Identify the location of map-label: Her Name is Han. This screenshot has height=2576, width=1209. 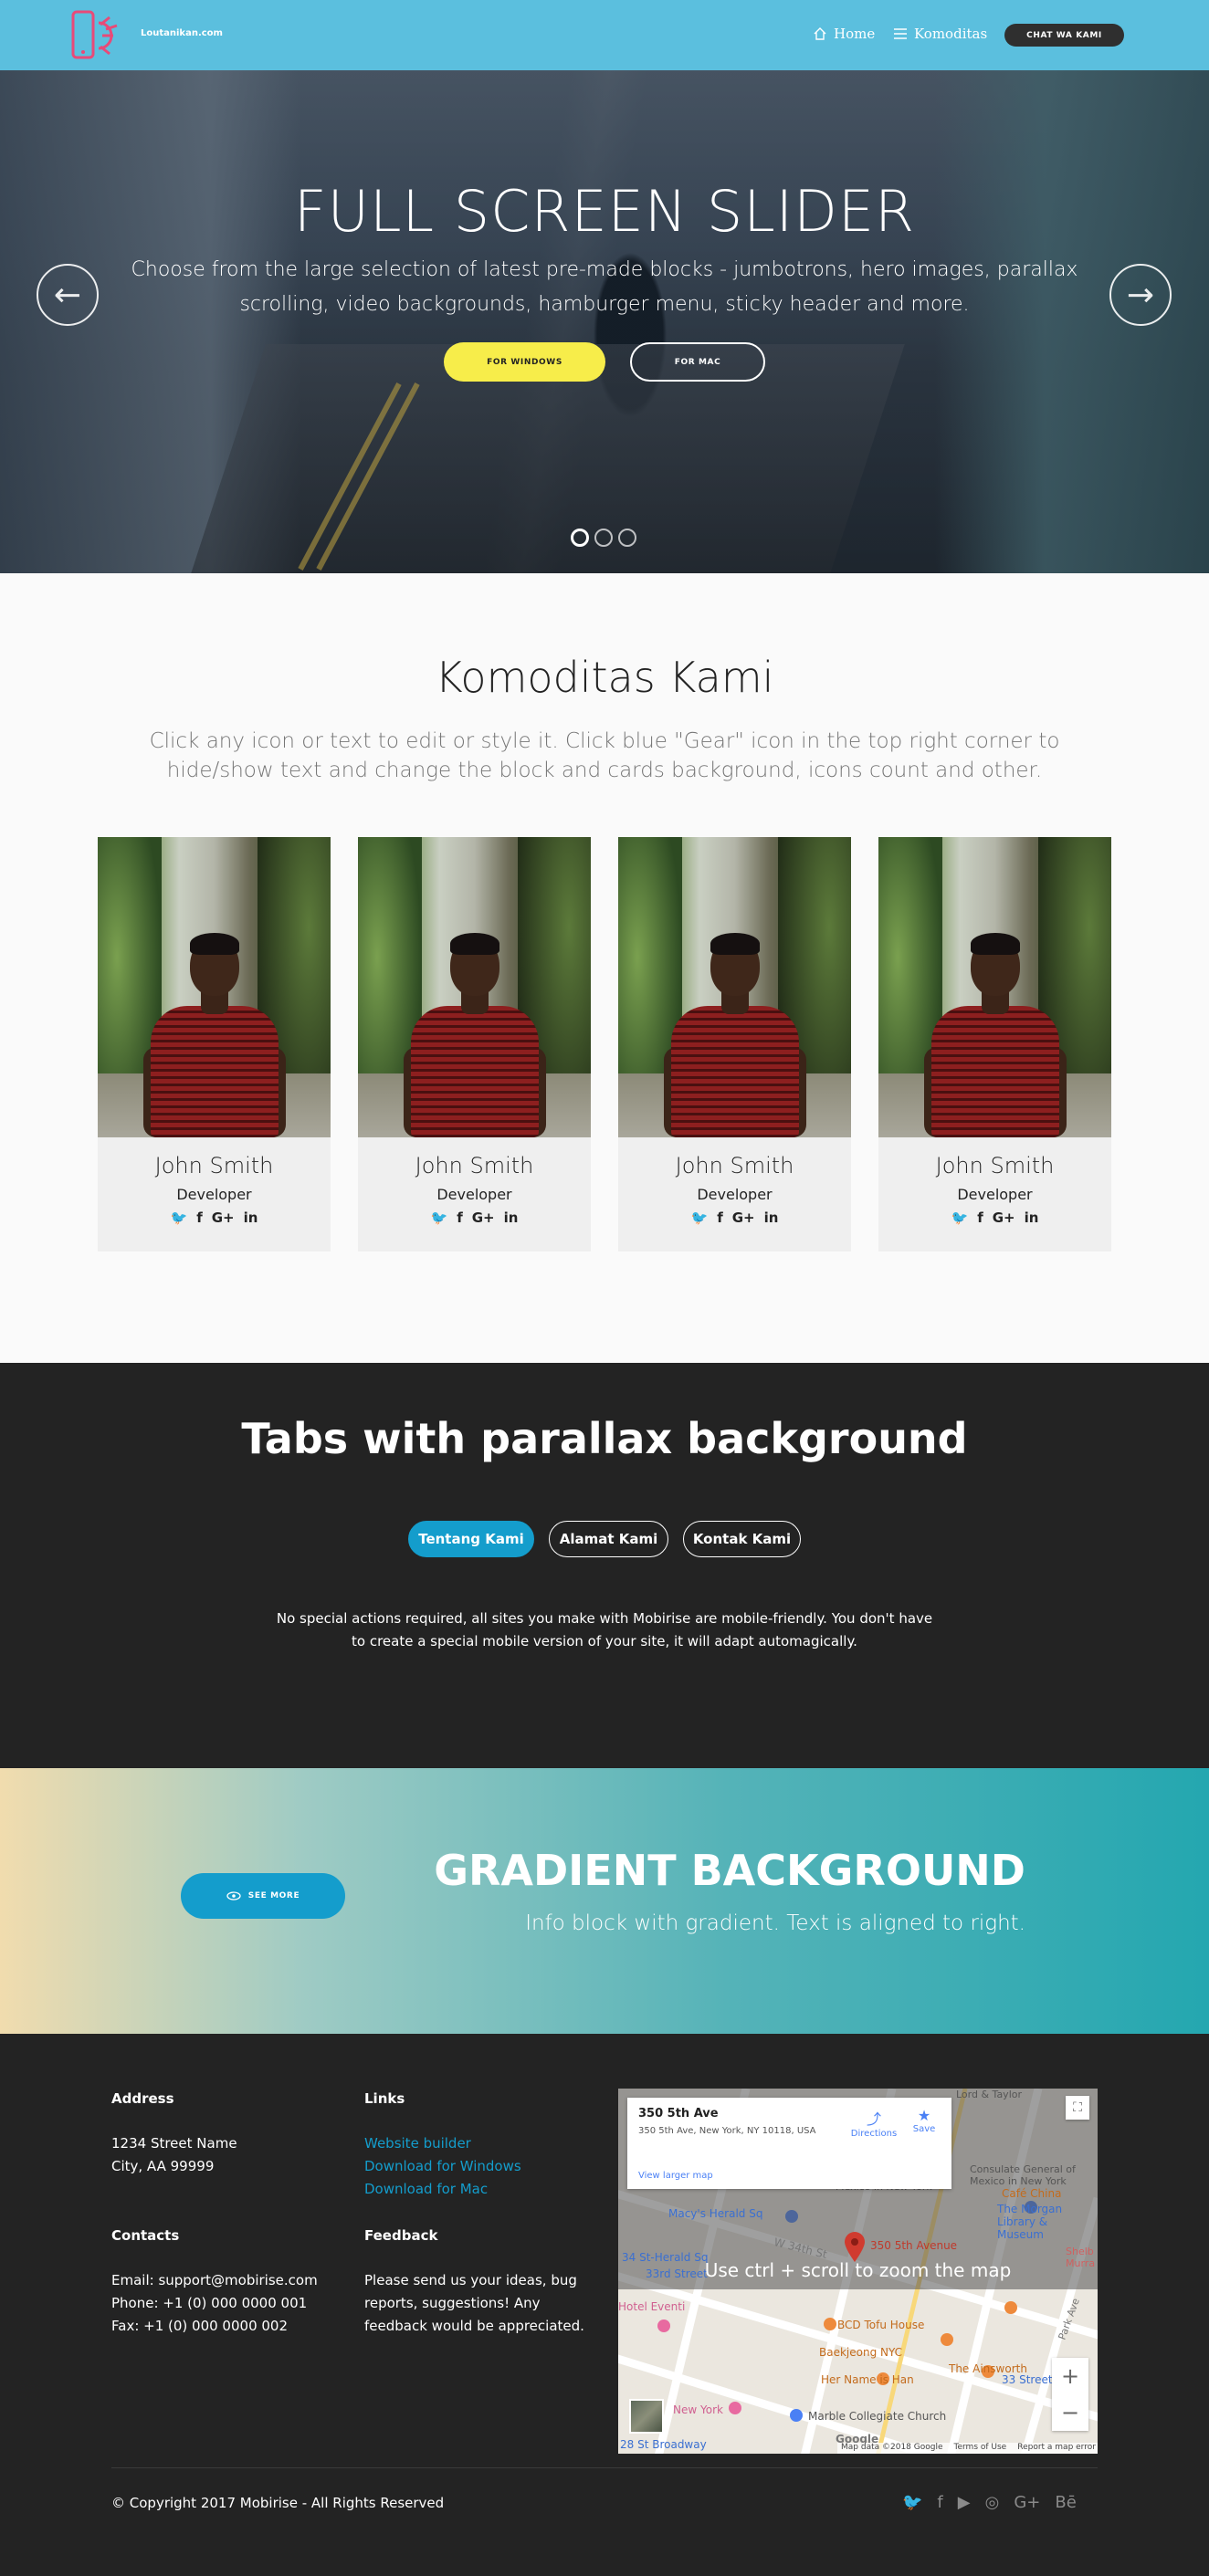
(867, 2379).